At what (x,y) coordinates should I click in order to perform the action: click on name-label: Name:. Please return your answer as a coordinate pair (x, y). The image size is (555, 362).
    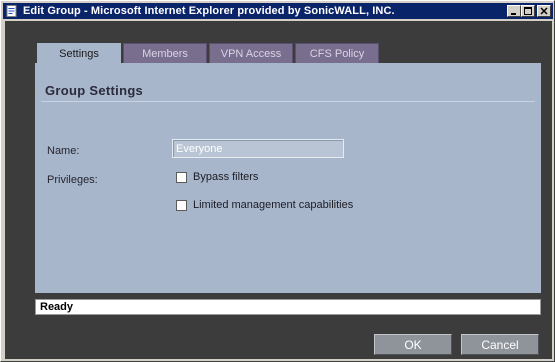
    Looking at the image, I should click on (63, 151).